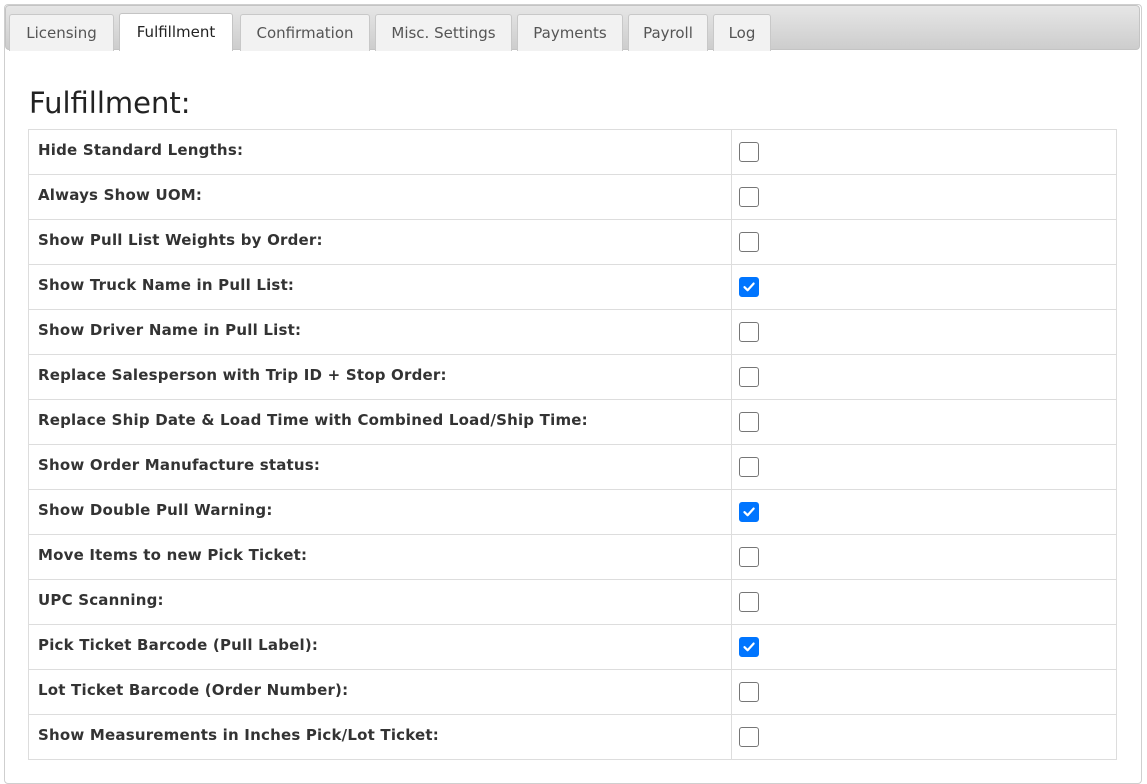 The image size is (1147, 784). I want to click on setting-label: Move Items to new Pick Ticket:, so click(380, 557).